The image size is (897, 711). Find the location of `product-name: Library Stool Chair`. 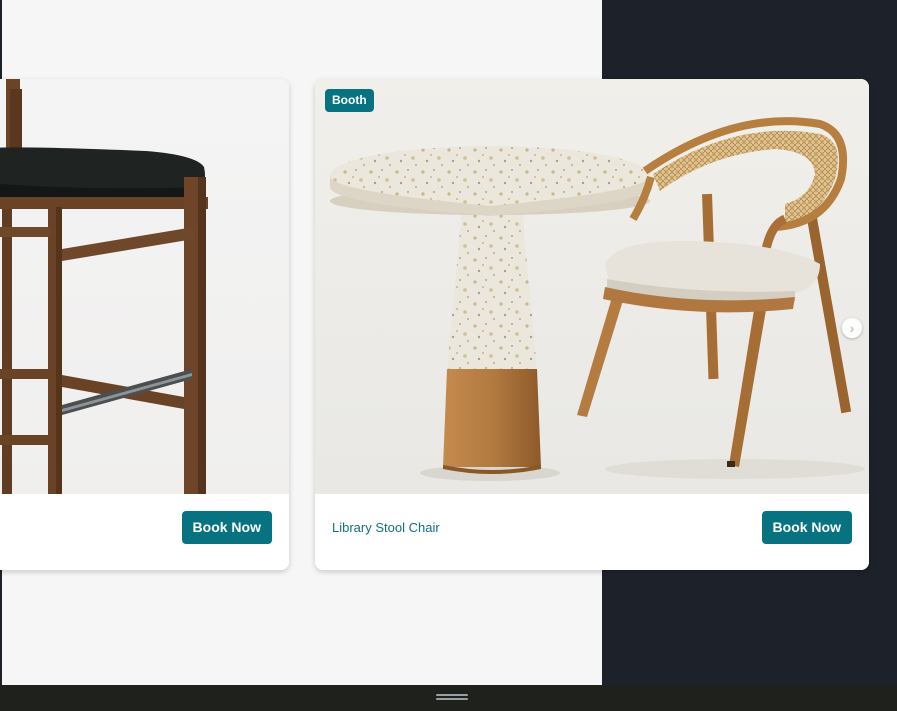

product-name: Library Stool Chair is located at coordinates (386, 527).